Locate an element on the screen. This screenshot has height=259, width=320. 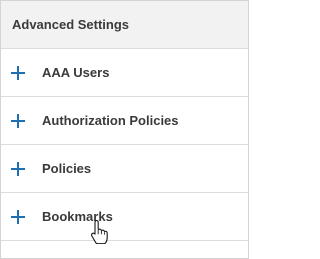
nav-item-authorization-policies: Authorization Policies is located at coordinates (124, 121).